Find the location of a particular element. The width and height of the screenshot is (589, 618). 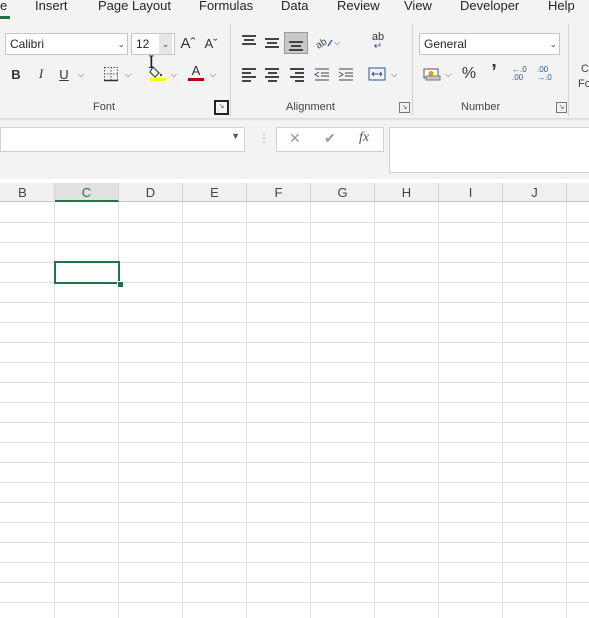

orientation-button: ab is located at coordinates (324, 42).